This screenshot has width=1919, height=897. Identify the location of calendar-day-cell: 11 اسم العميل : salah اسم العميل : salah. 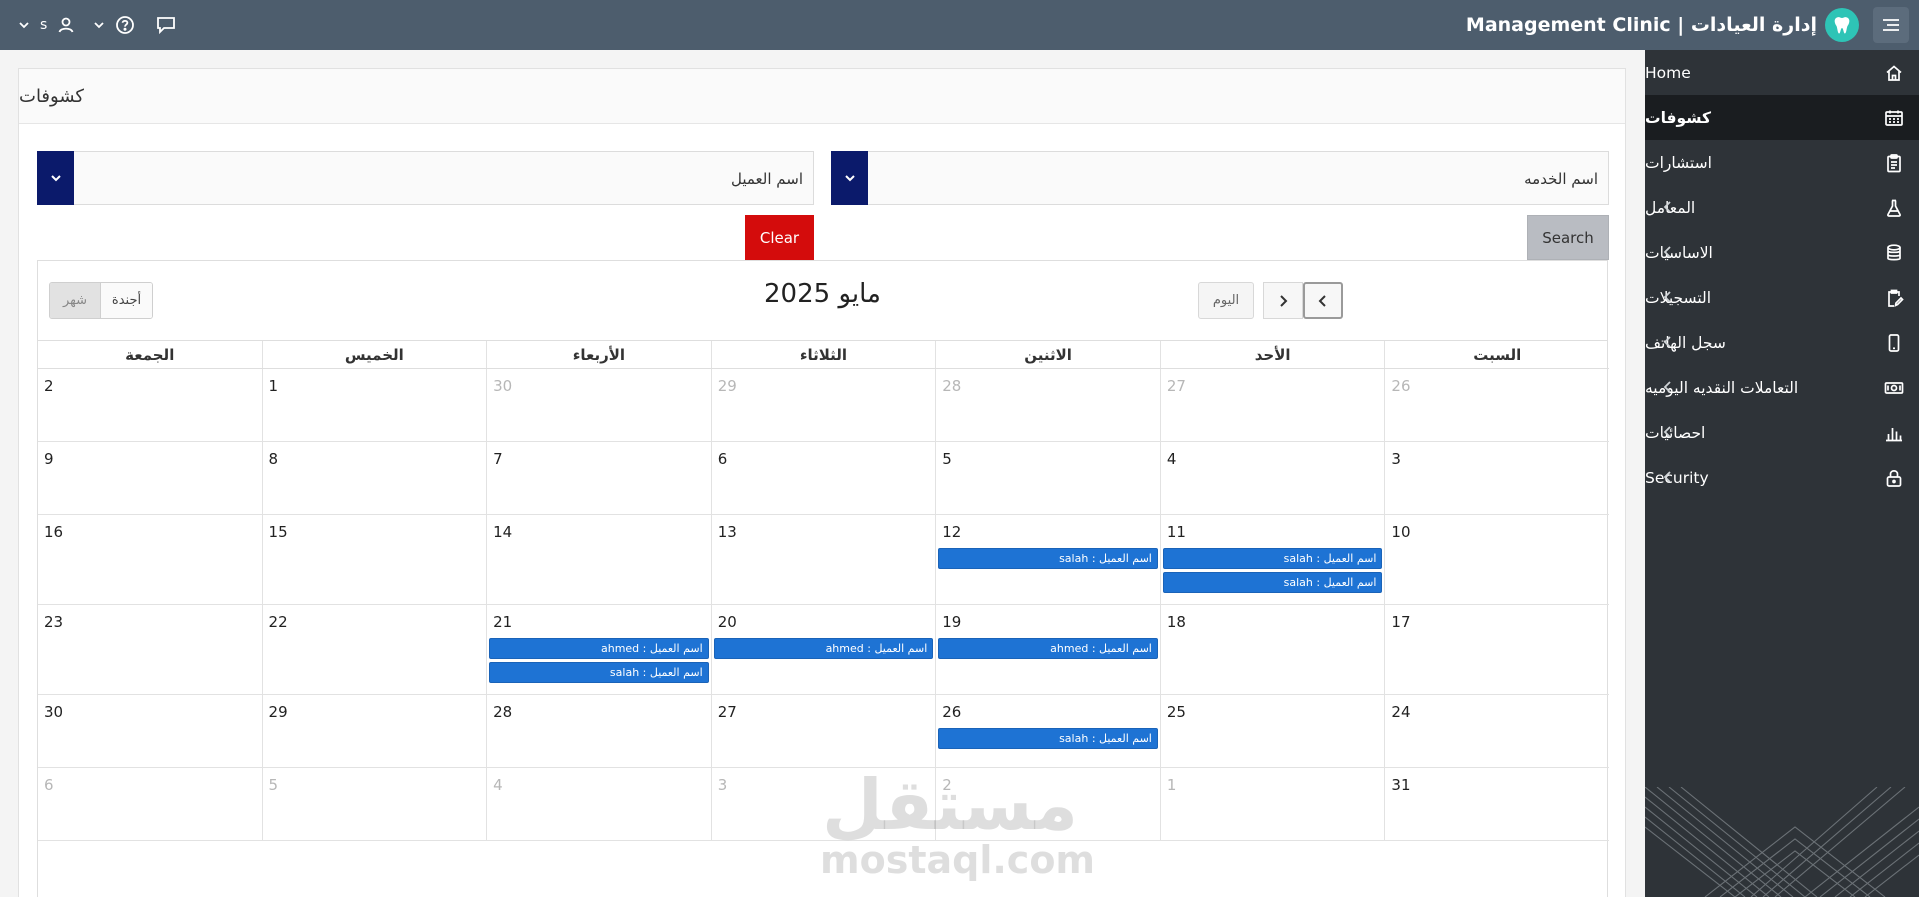
(1272, 559).